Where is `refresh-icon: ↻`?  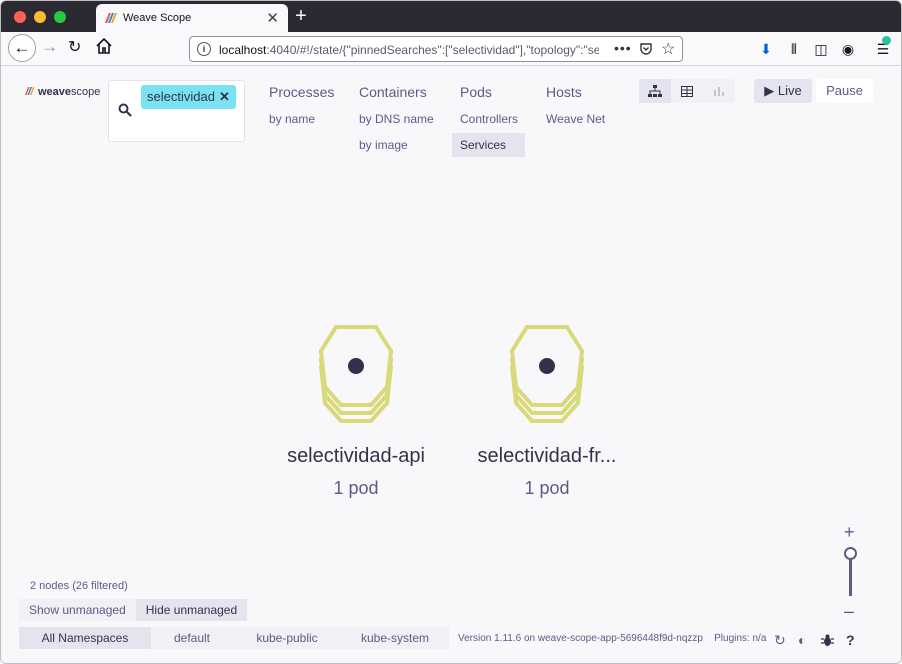 refresh-icon: ↻ is located at coordinates (780, 640).